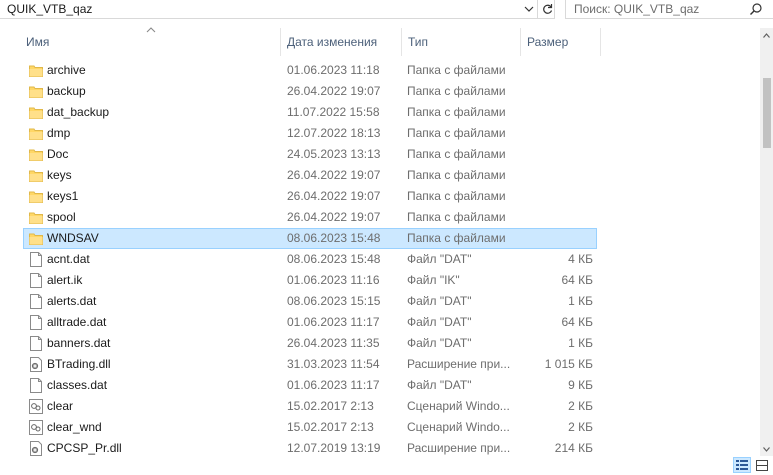  I want to click on file-name: banners.dat, so click(79, 343).